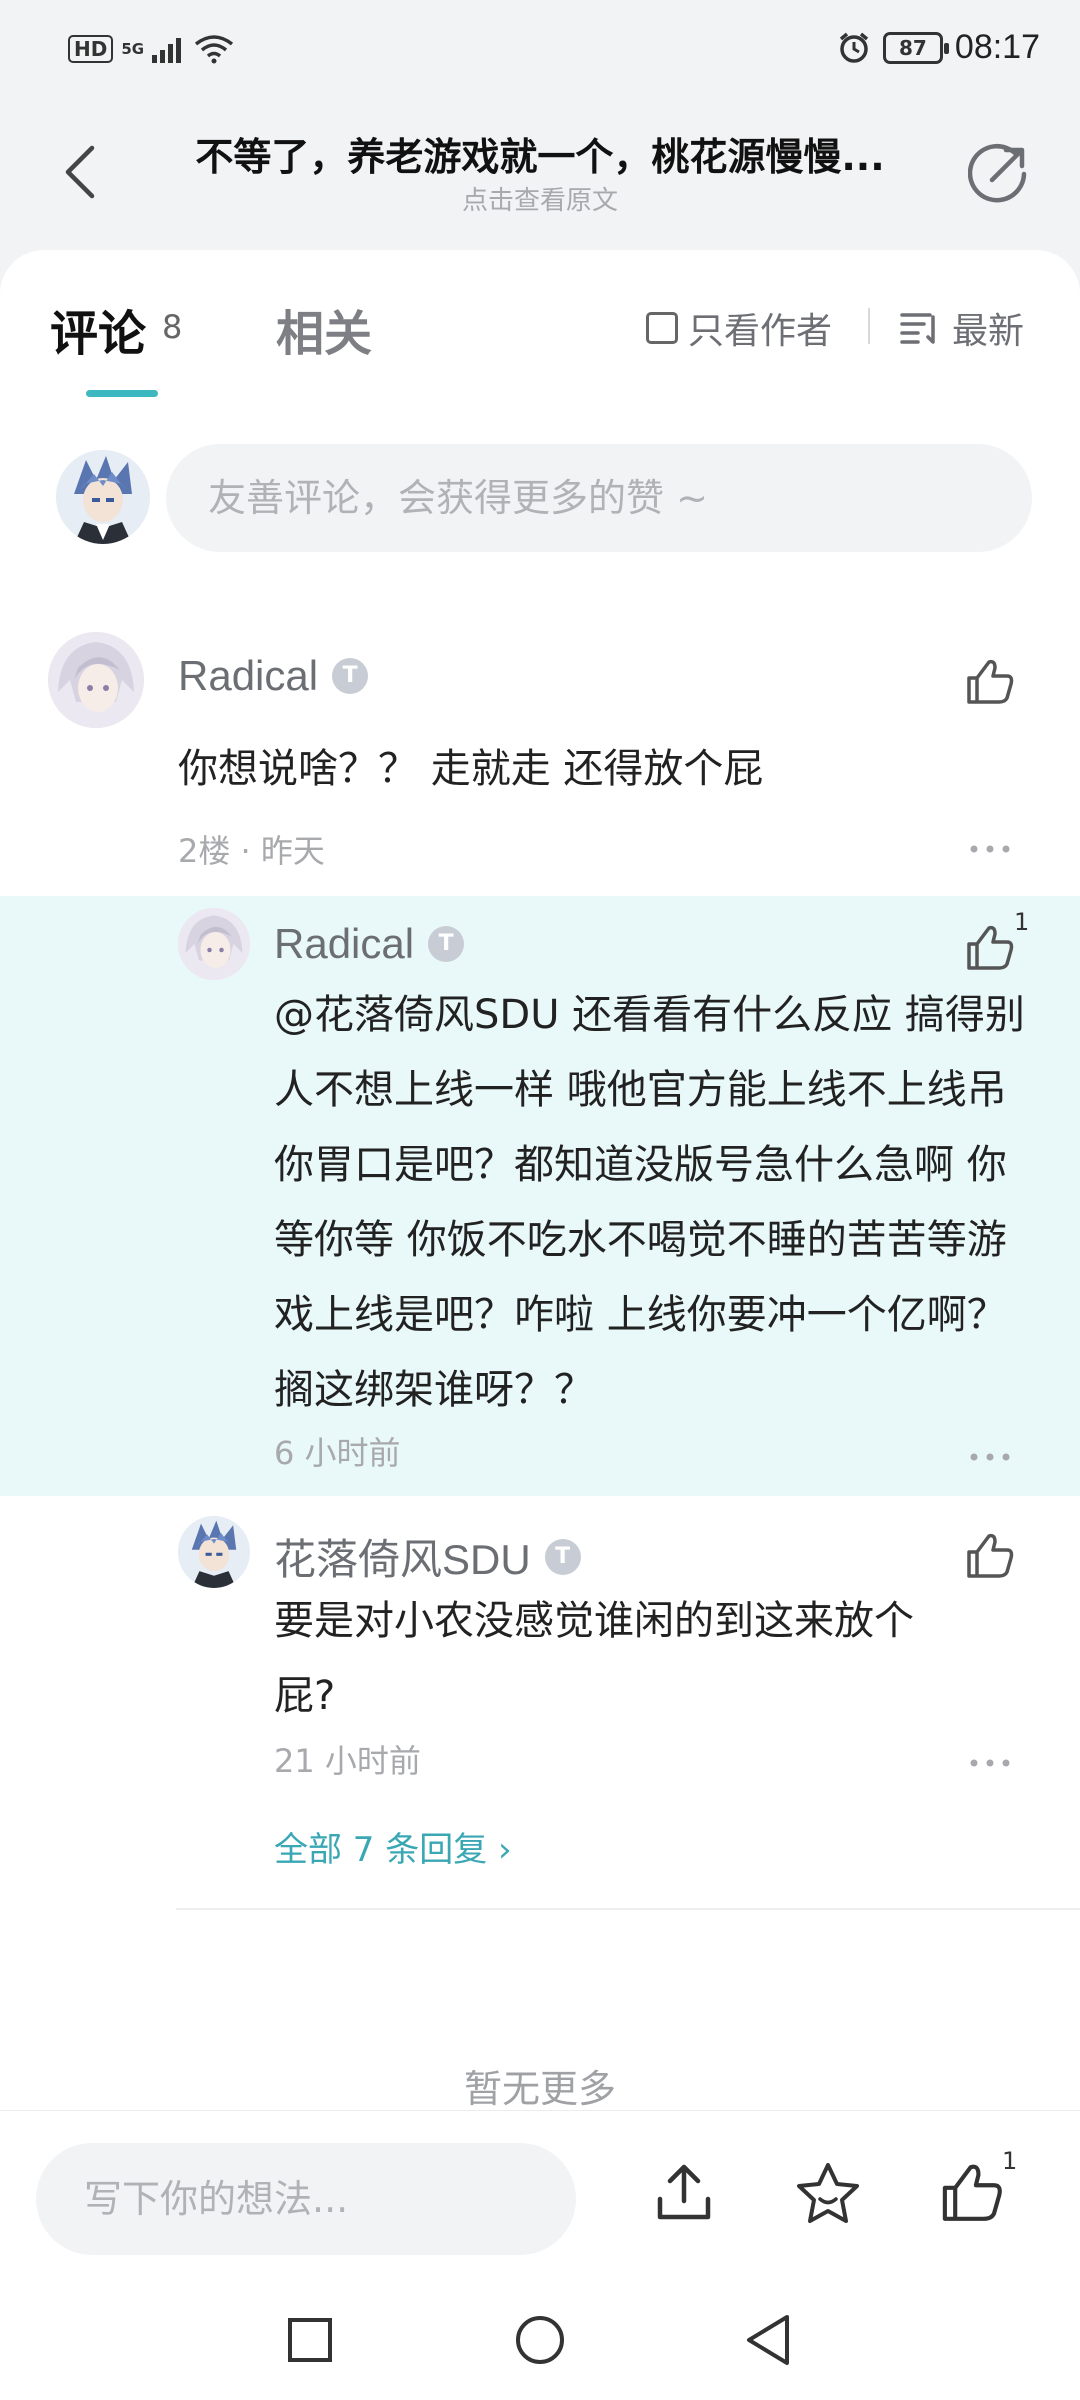 Image resolution: width=1080 pixels, height=2400 pixels. I want to click on hd-indicator: HD, so click(91, 49).